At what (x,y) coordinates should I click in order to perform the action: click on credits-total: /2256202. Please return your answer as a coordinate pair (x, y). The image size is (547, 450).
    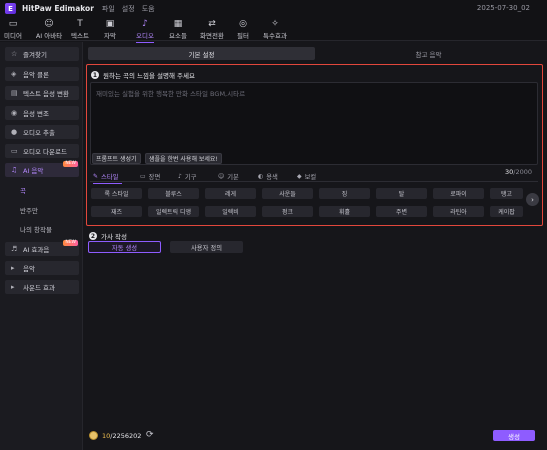
    Looking at the image, I should click on (126, 436).